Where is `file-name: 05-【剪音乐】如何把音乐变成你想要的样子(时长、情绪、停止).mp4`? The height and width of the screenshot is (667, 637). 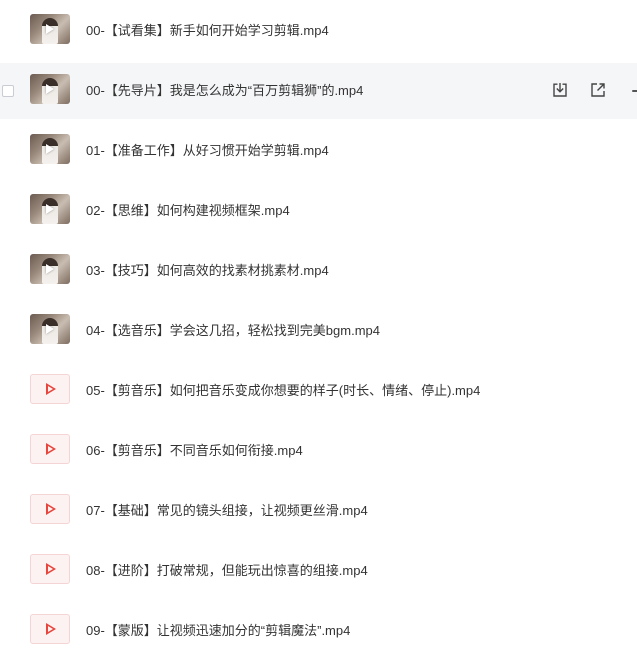
file-name: 05-【剪音乐】如何把音乐变成你想要的样子(时长、情绪、停止).mp4 is located at coordinates (283, 391).